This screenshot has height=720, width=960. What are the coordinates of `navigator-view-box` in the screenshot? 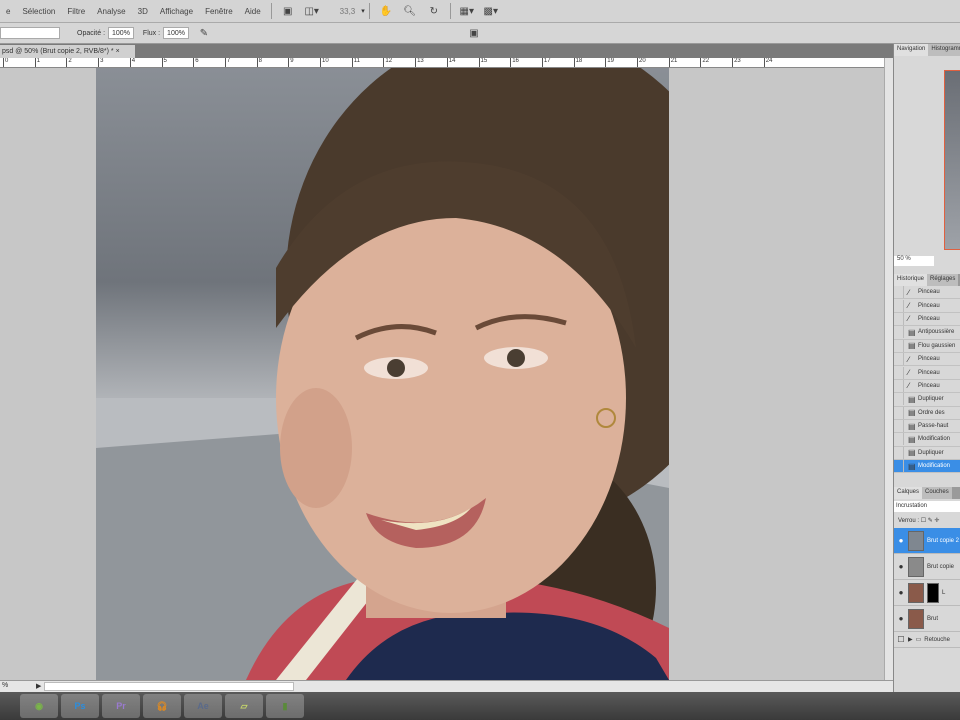 It's located at (952, 160).